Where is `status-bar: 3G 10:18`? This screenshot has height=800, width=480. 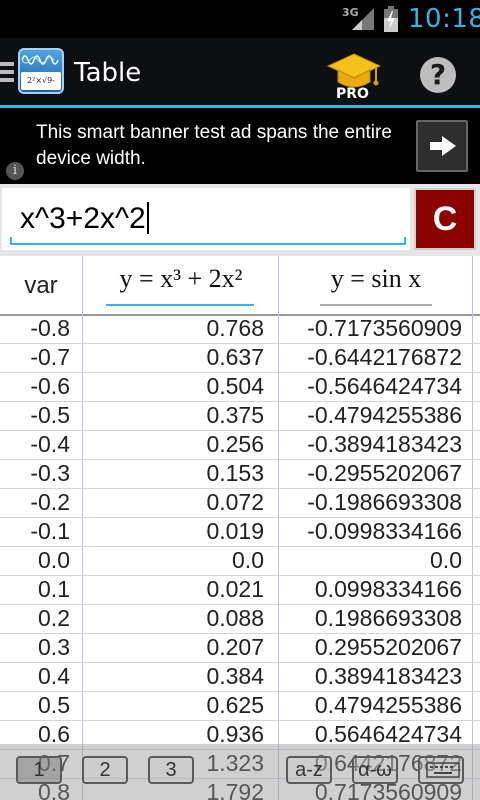
status-bar: 3G 10:18 is located at coordinates (240, 19).